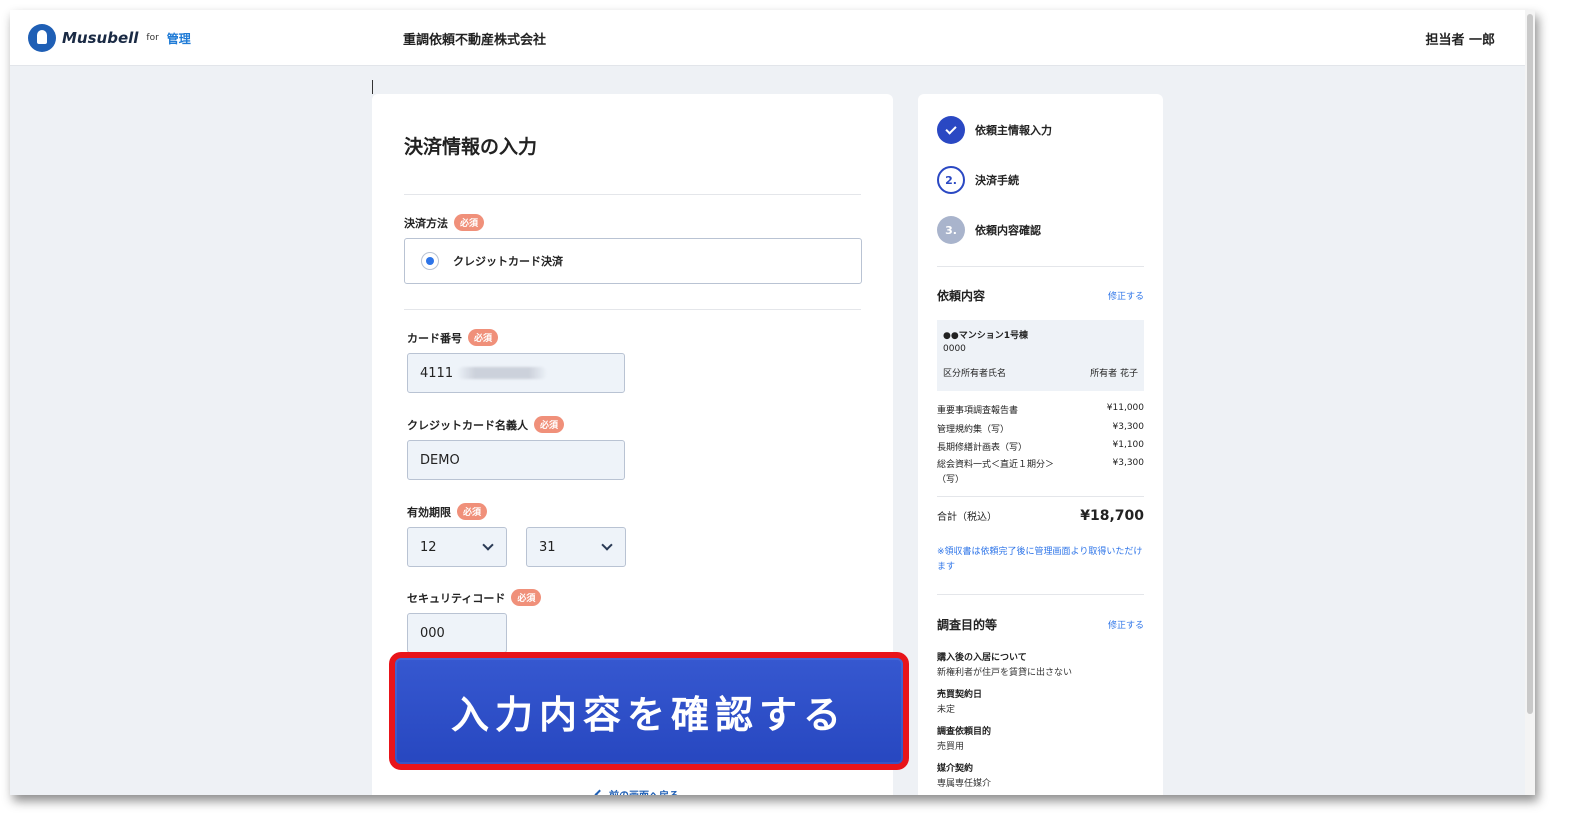 The width and height of the screenshot is (1581, 834). Describe the element at coordinates (967, 517) in the screenshot. I see `total-label: 合計（税込）` at that location.